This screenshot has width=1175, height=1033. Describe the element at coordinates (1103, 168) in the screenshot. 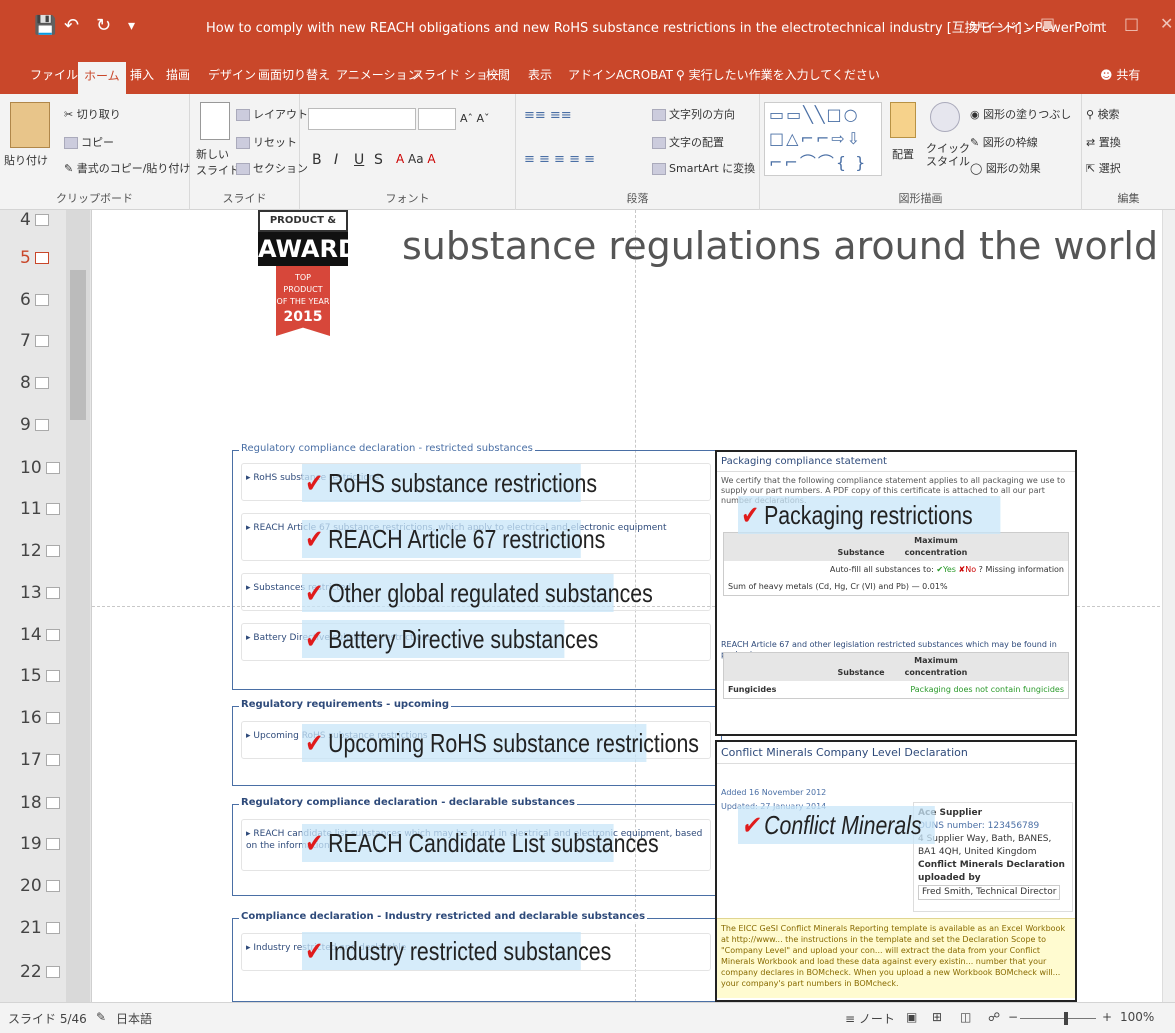

I see `select-button: ⇱ 選択` at that location.